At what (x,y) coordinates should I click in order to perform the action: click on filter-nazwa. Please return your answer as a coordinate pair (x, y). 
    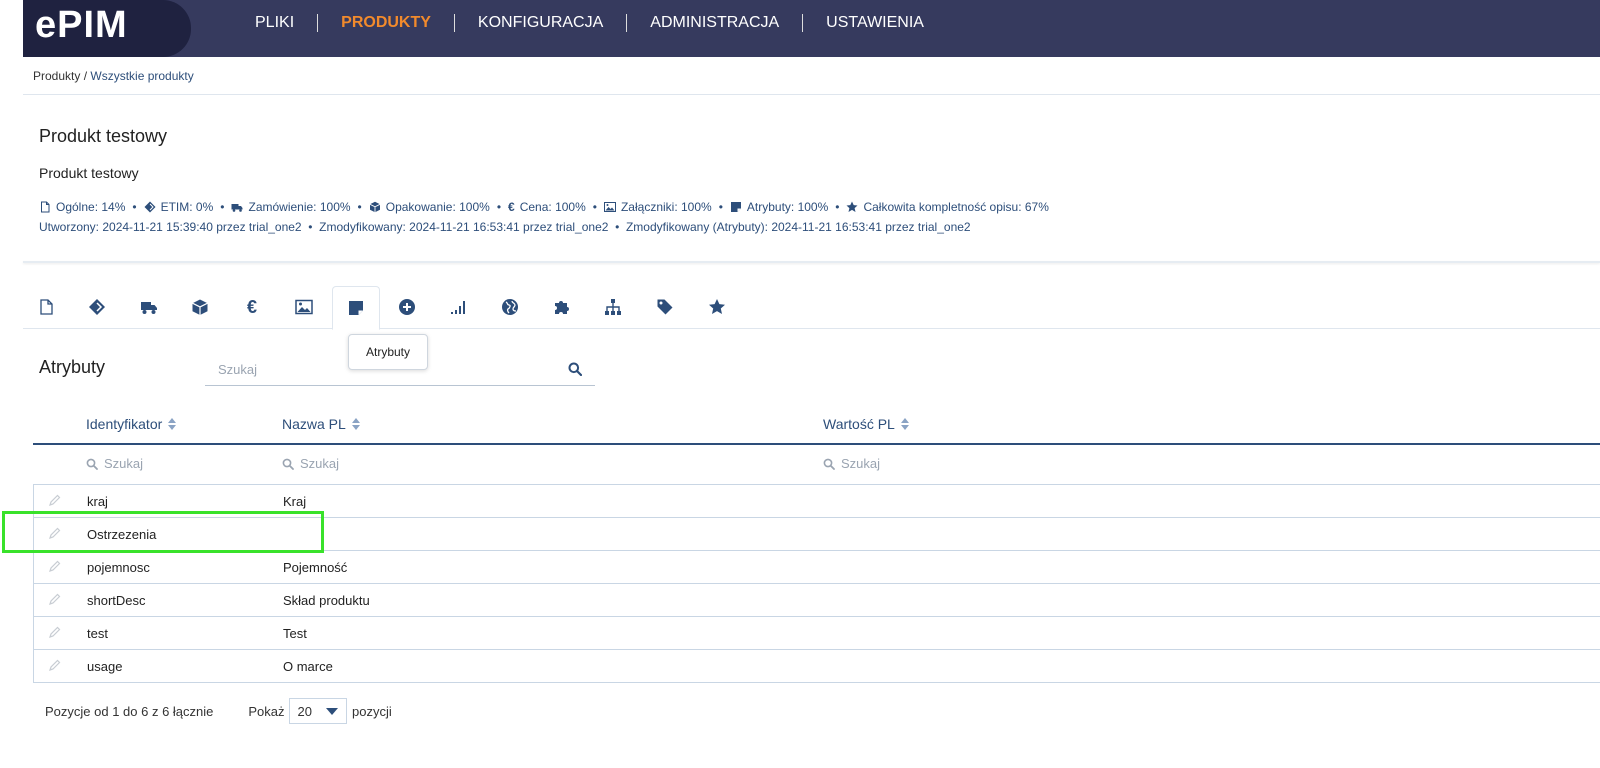
    Looking at the image, I should click on (371, 463).